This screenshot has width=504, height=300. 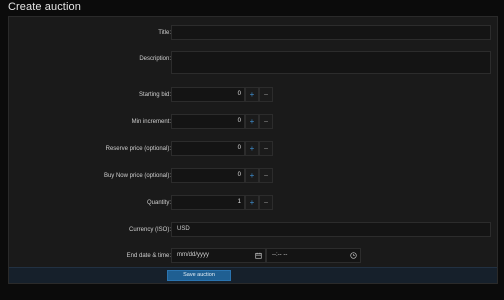 I want to click on starting-bid-increment-button: +, so click(x=252, y=94).